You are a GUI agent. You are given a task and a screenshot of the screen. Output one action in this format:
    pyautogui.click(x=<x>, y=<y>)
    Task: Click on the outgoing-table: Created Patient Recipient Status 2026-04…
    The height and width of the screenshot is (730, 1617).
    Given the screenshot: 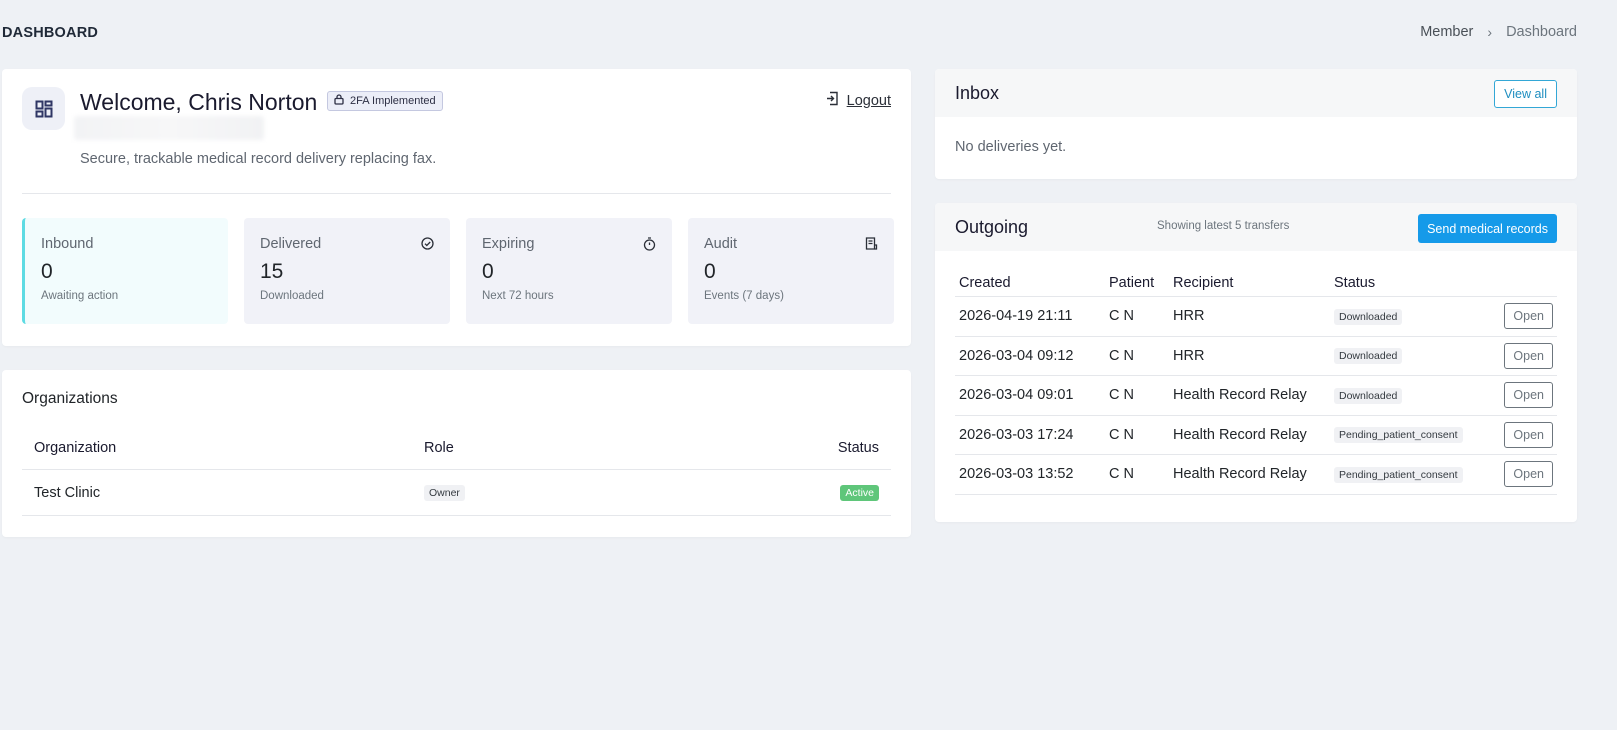 What is the action you would take?
    pyautogui.click(x=1256, y=382)
    